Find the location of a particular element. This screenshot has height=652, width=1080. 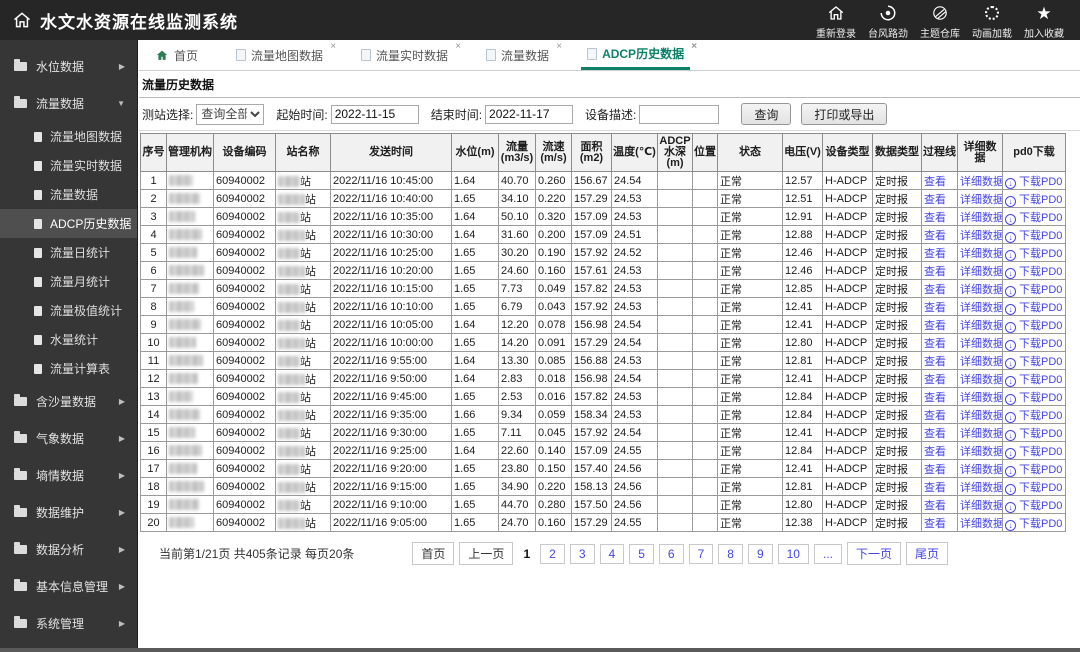

sidebar-item-1: 流量数据 is located at coordinates (68, 103).